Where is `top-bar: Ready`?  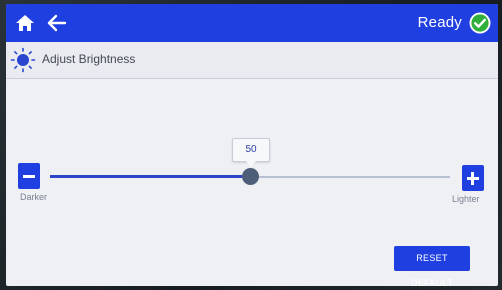
top-bar: Ready is located at coordinates (252, 23).